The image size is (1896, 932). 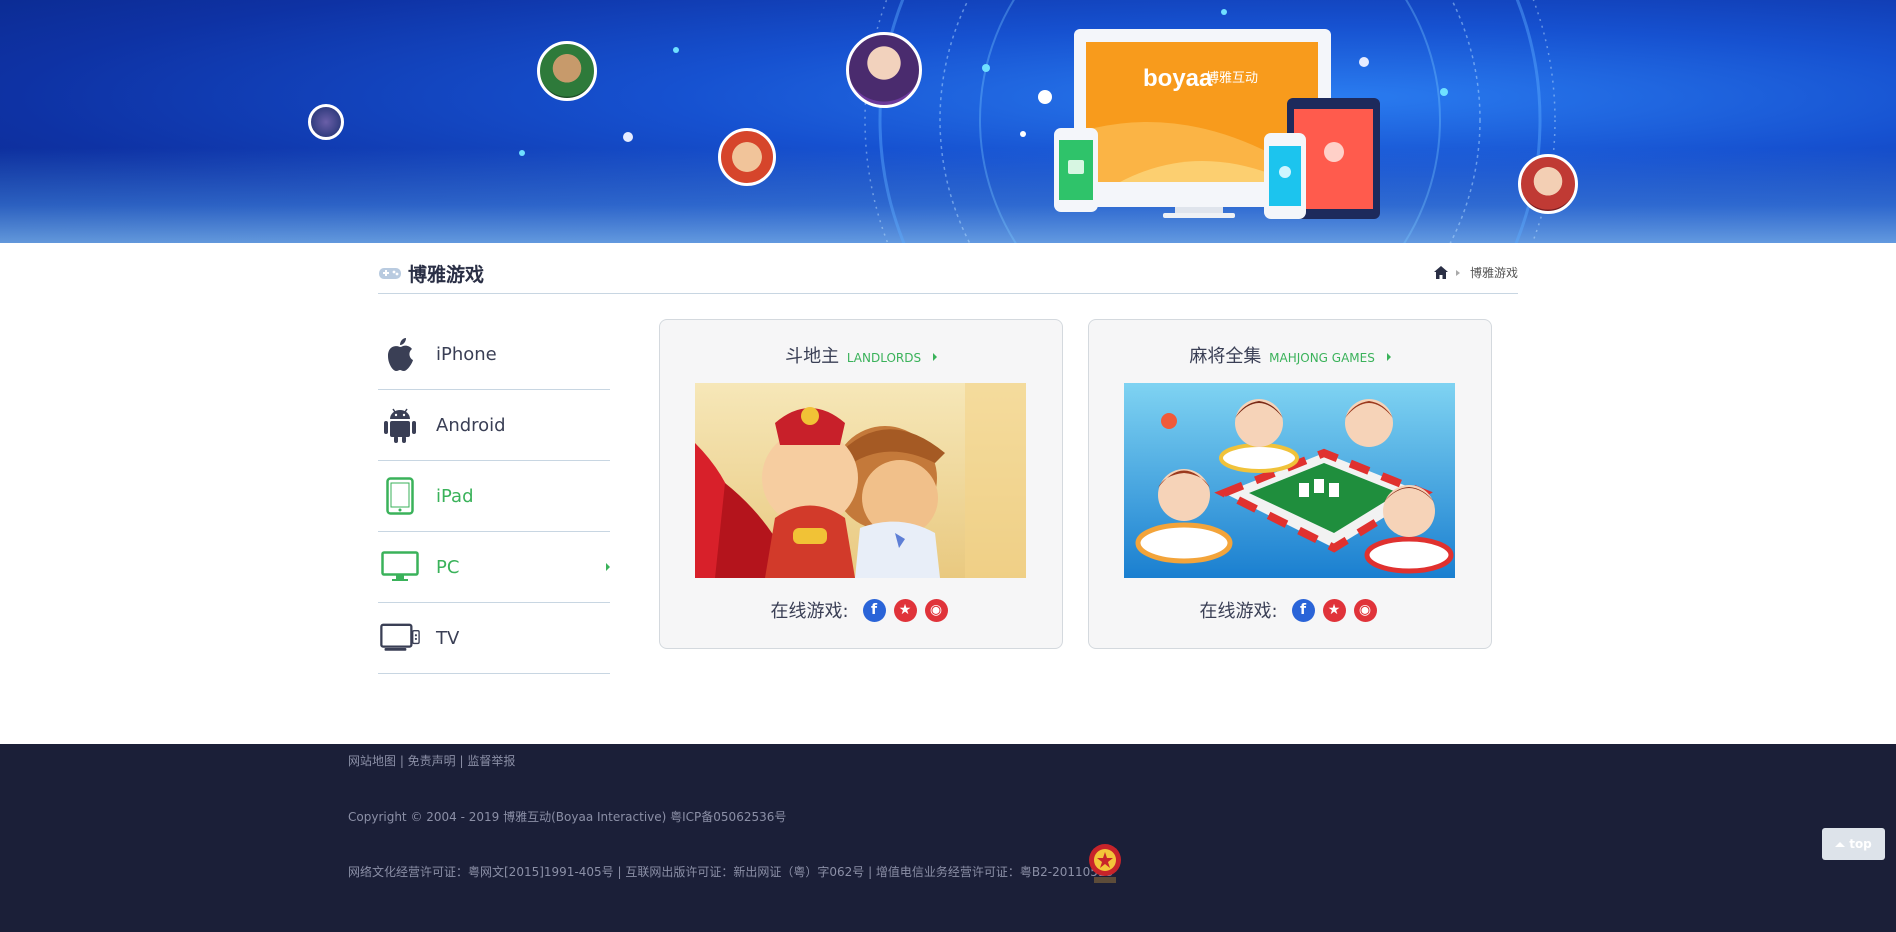 I want to click on sidebar-item-iphone: iPhone, so click(x=494, y=354).